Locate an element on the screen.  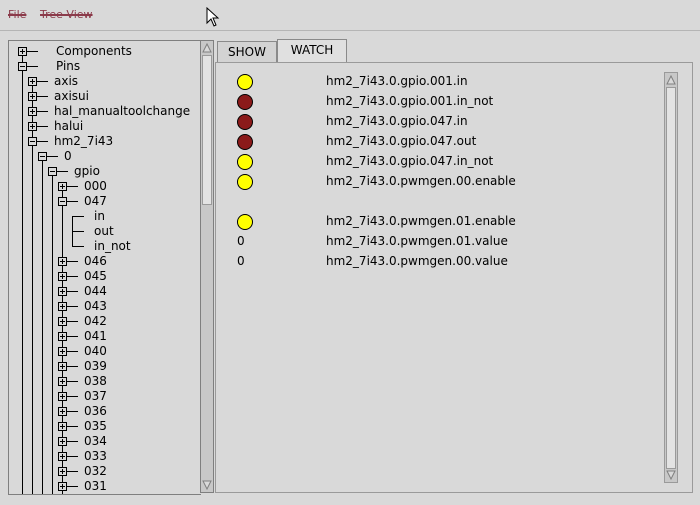
tree-node-label: halui is located at coordinates (68, 126).